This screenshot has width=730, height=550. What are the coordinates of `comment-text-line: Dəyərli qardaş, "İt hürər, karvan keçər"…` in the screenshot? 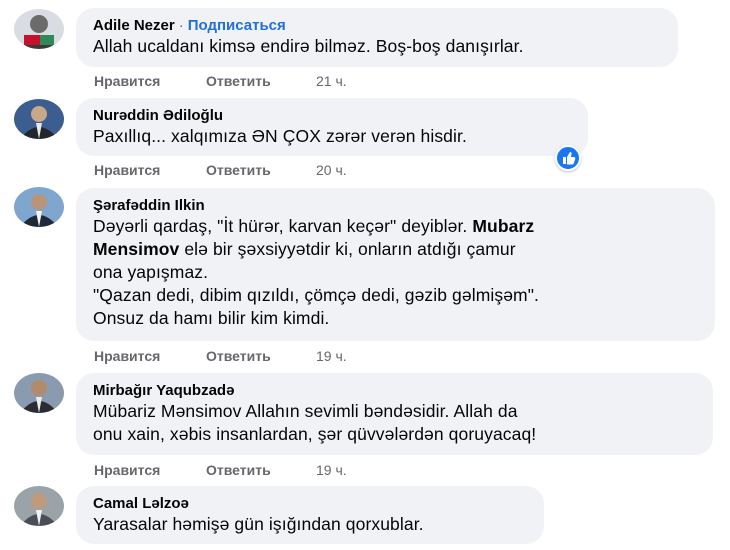 It's located at (280, 226).